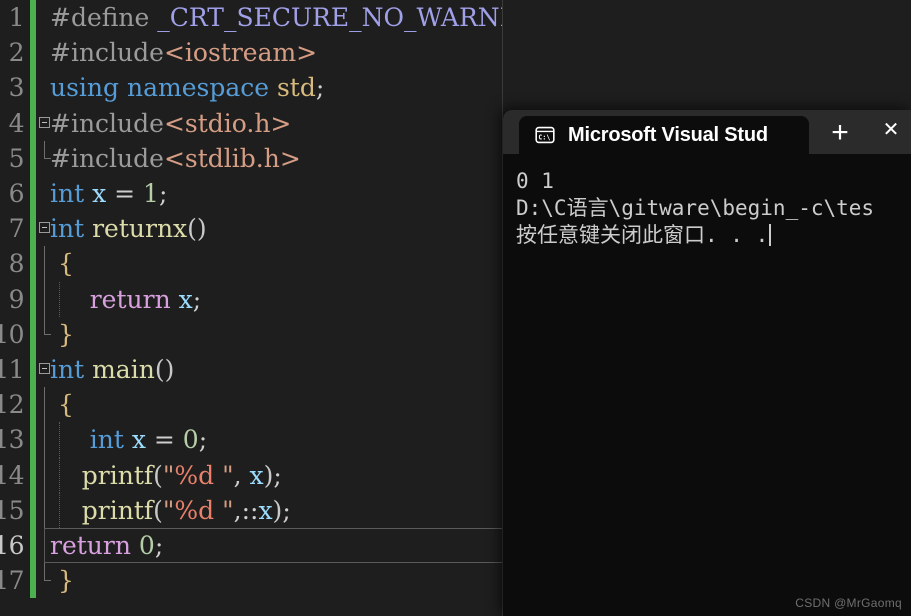  I want to click on code-text: using namespace std;, so click(187, 87).